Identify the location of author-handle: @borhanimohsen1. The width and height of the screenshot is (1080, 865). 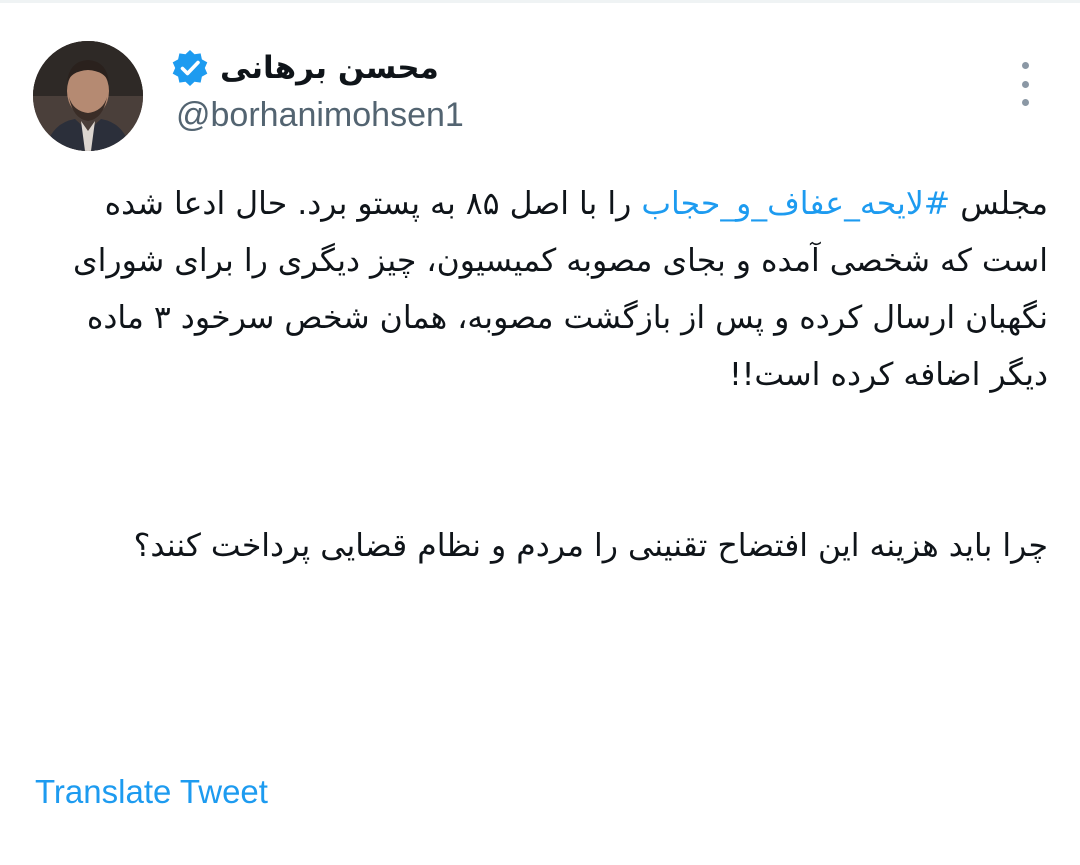
(320, 115).